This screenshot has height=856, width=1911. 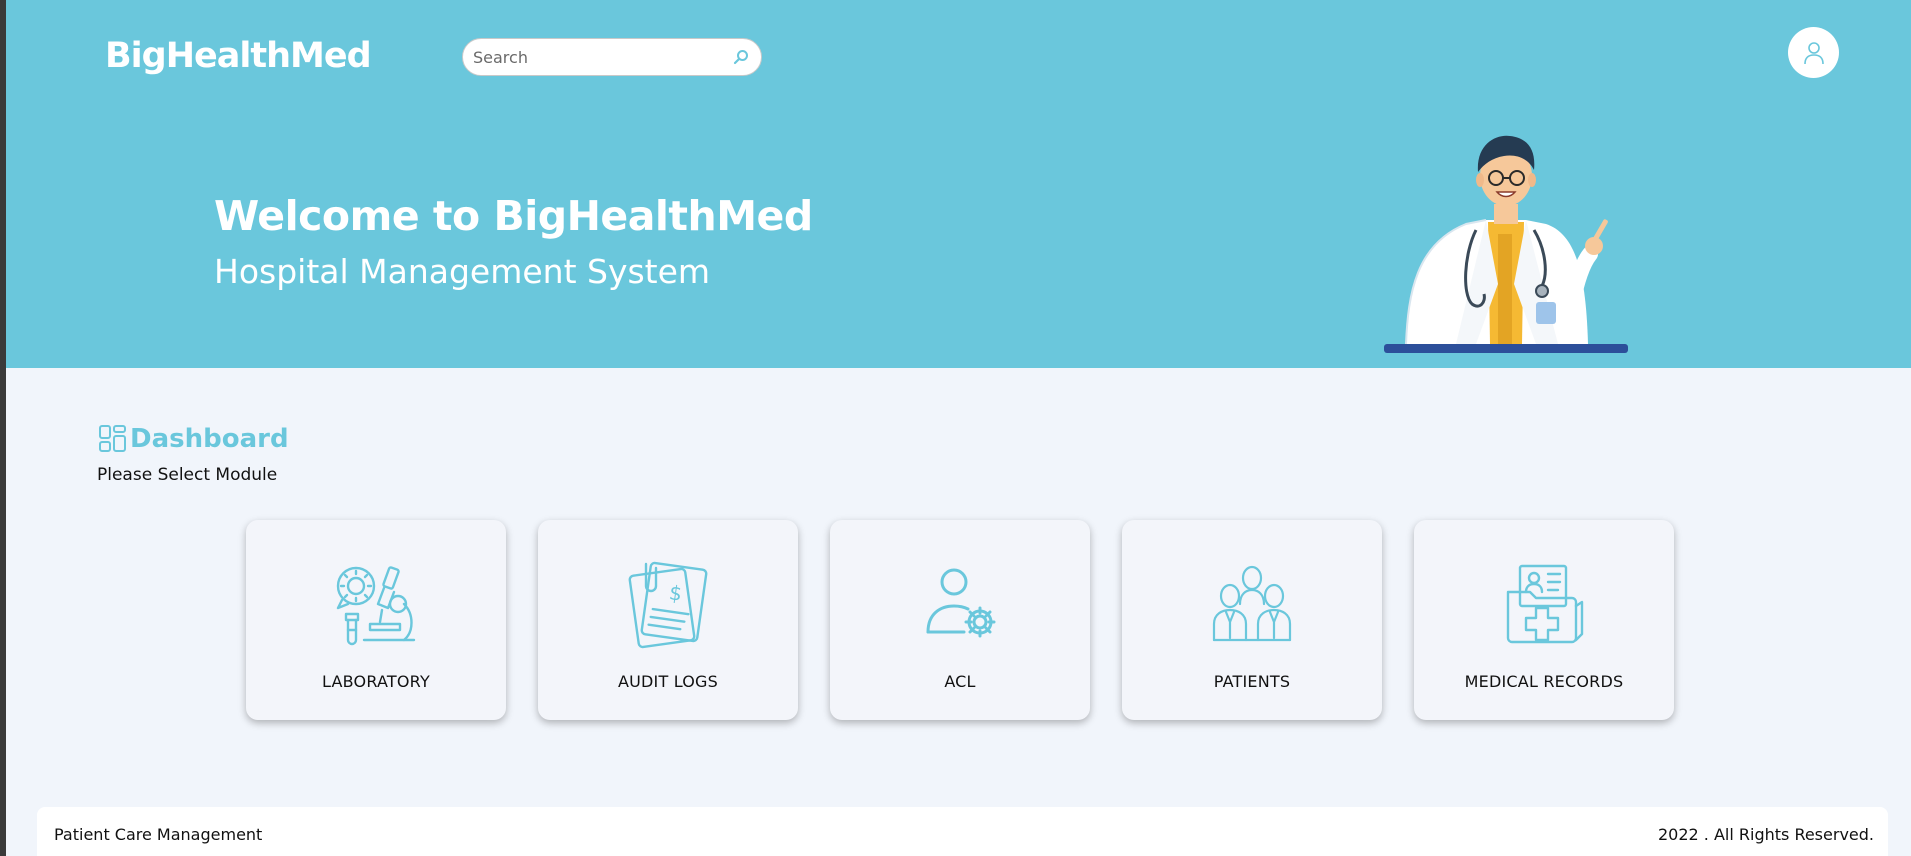 I want to click on dashboard-header: Dashboard, so click(x=193, y=439).